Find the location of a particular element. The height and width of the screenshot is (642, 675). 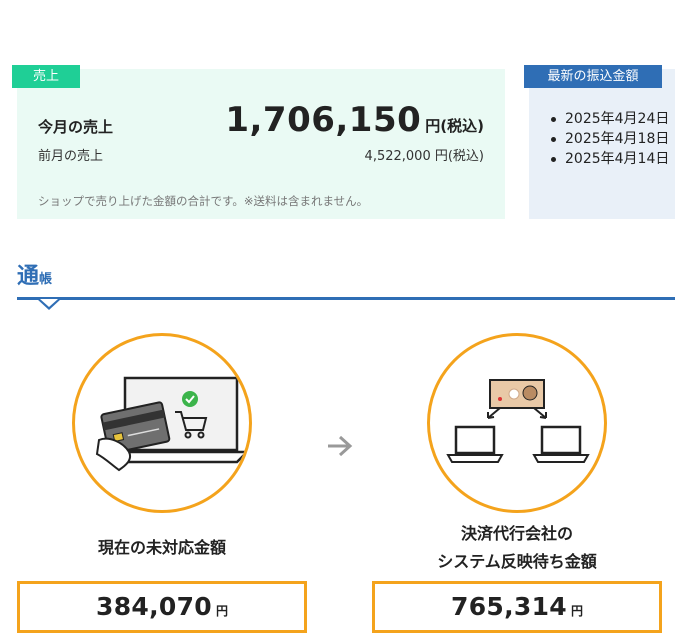

passbook-title-small: 帳 is located at coordinates (46, 279).